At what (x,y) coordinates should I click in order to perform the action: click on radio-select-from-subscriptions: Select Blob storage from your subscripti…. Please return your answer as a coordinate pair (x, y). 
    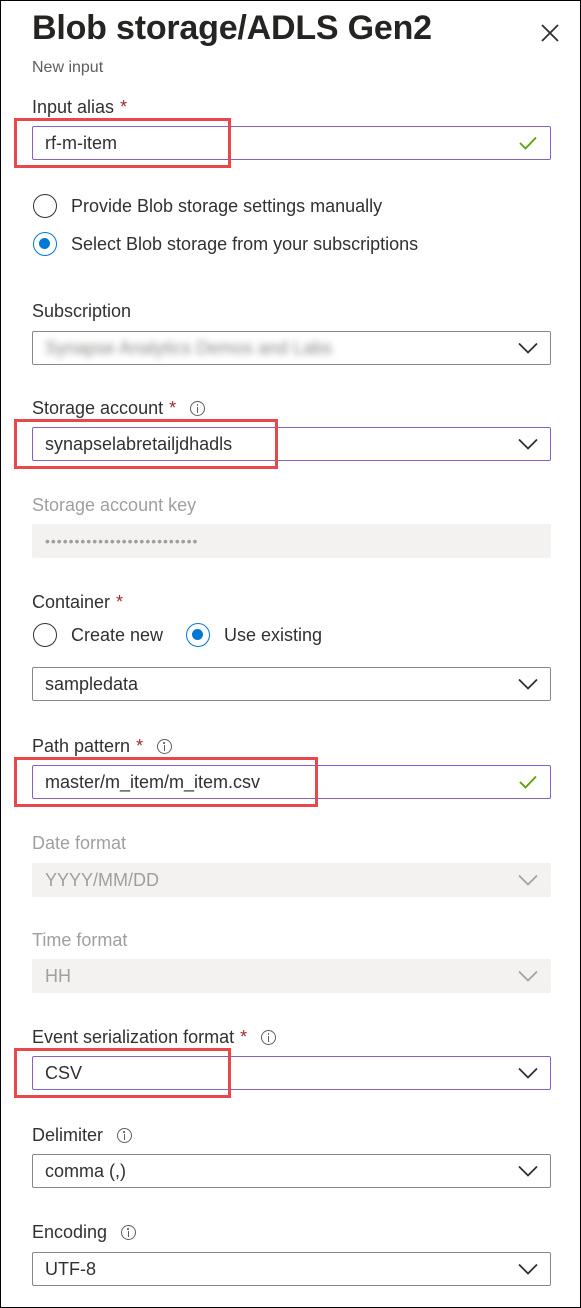
    Looking at the image, I should click on (225, 244).